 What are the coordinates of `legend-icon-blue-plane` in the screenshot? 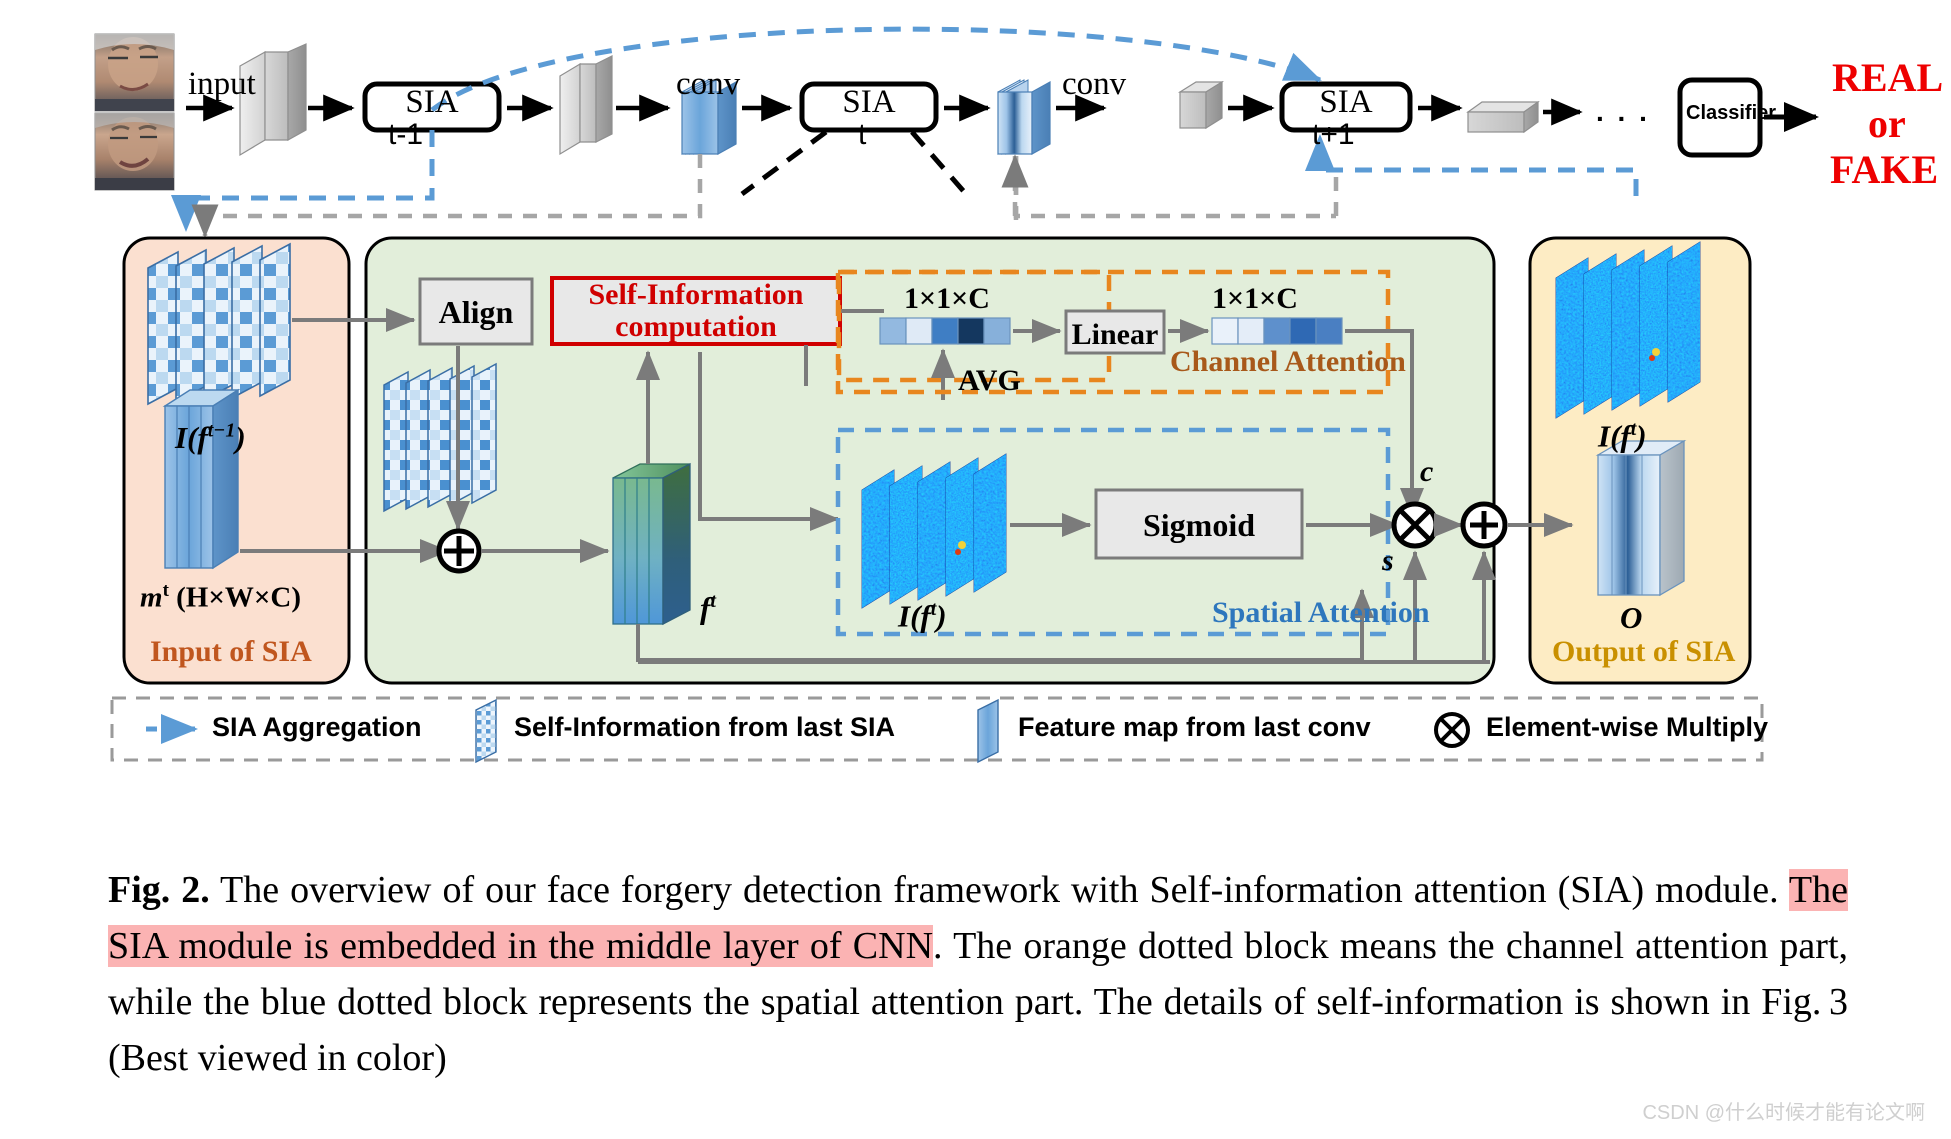 It's located at (988, 731).